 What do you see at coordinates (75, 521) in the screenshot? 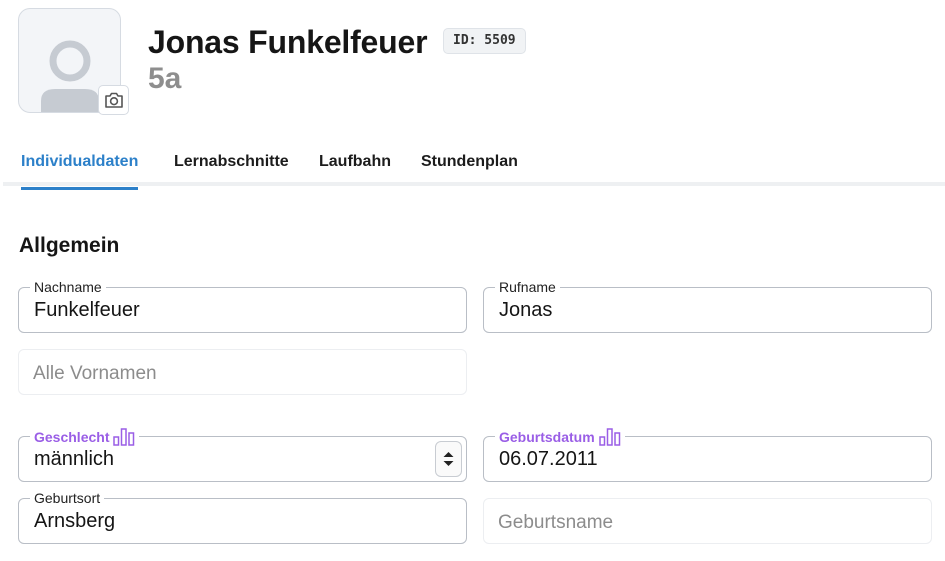
I see `geburtsort-value: Arnsberg` at bounding box center [75, 521].